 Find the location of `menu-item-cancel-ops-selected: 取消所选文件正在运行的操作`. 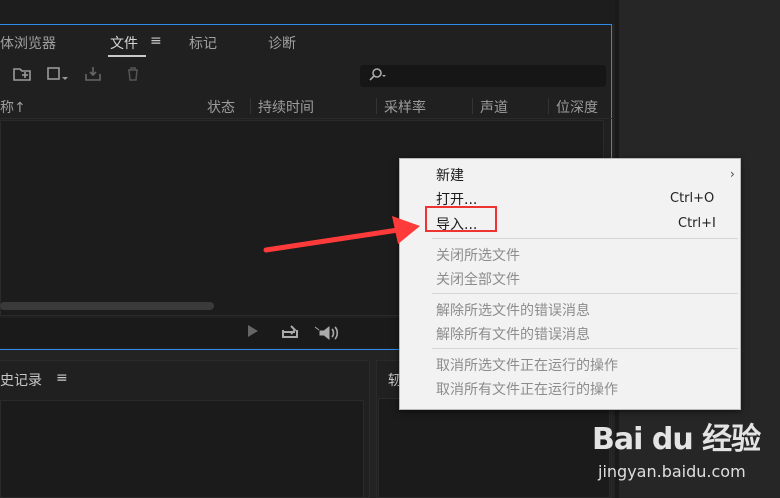

menu-item-cancel-ops-selected: 取消所选文件正在运行的操作 is located at coordinates (527, 365).